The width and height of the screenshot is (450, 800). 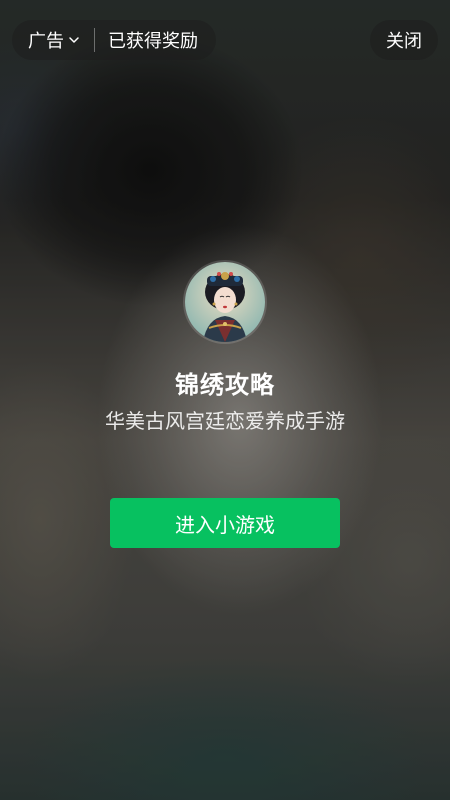 I want to click on close-button-label: 关闭, so click(x=404, y=41).